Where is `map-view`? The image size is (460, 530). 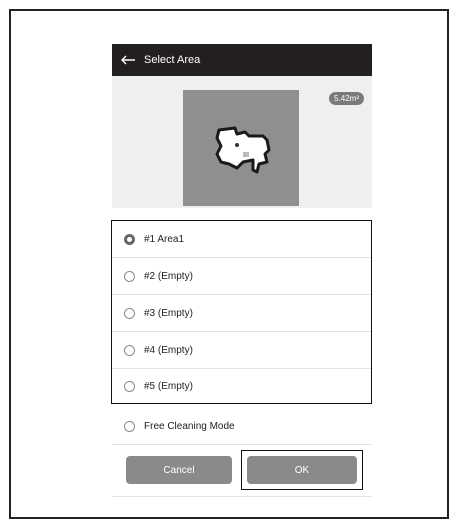 map-view is located at coordinates (241, 148).